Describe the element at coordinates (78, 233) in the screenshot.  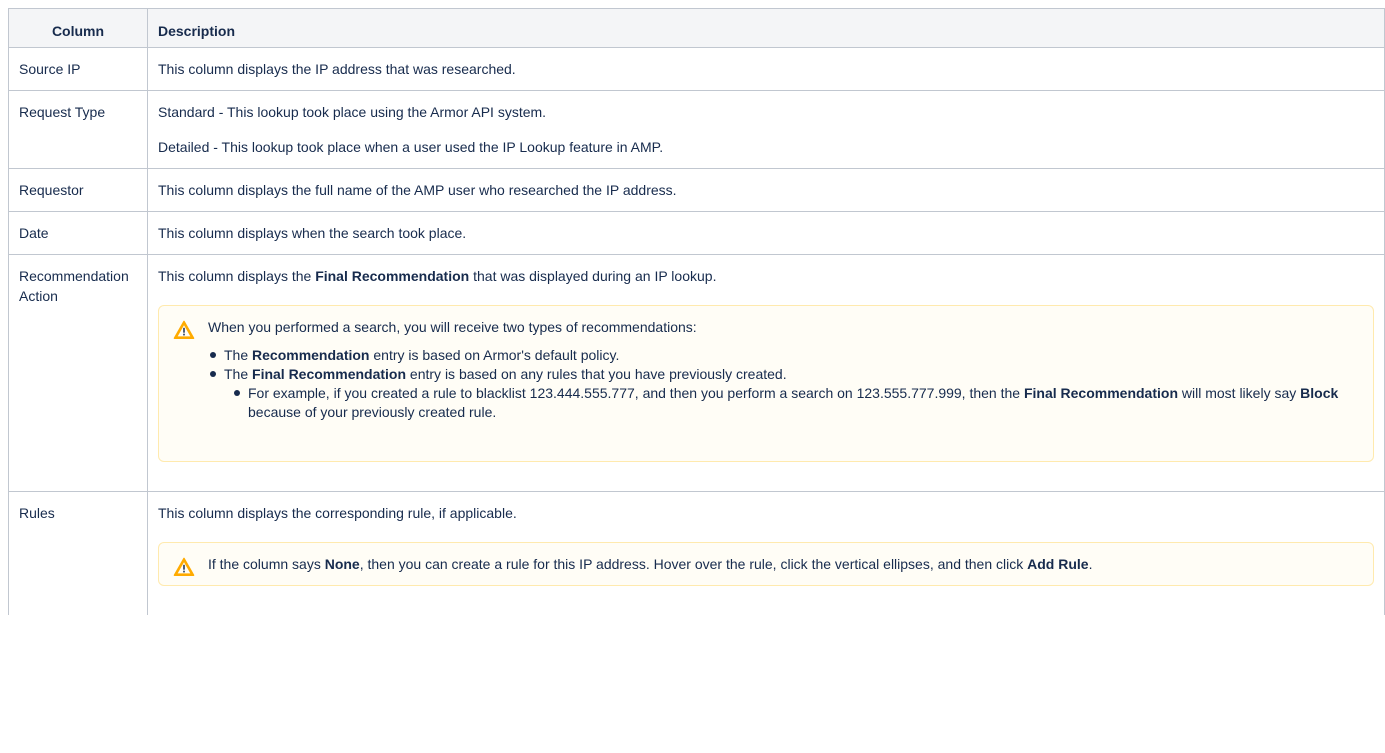
I see `row-label: Date` at that location.